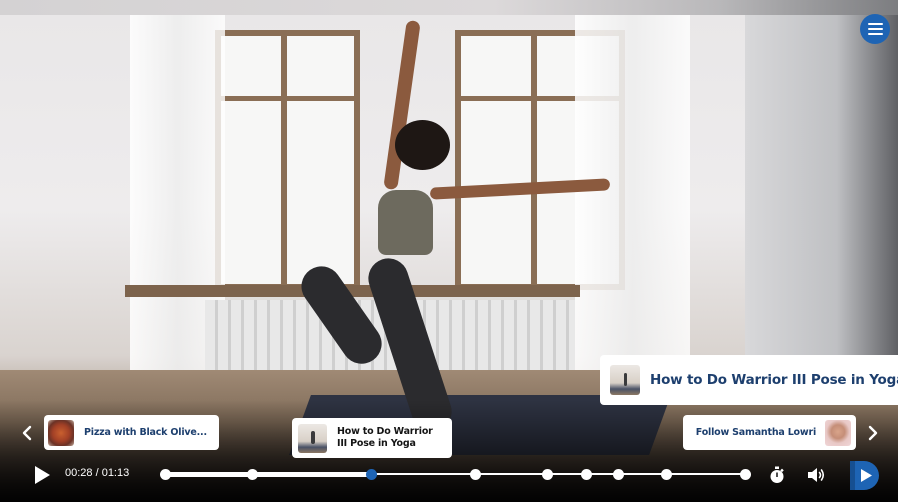 The height and width of the screenshot is (502, 898). What do you see at coordinates (455, 474) in the screenshot?
I see `progress-timeline` at bounding box center [455, 474].